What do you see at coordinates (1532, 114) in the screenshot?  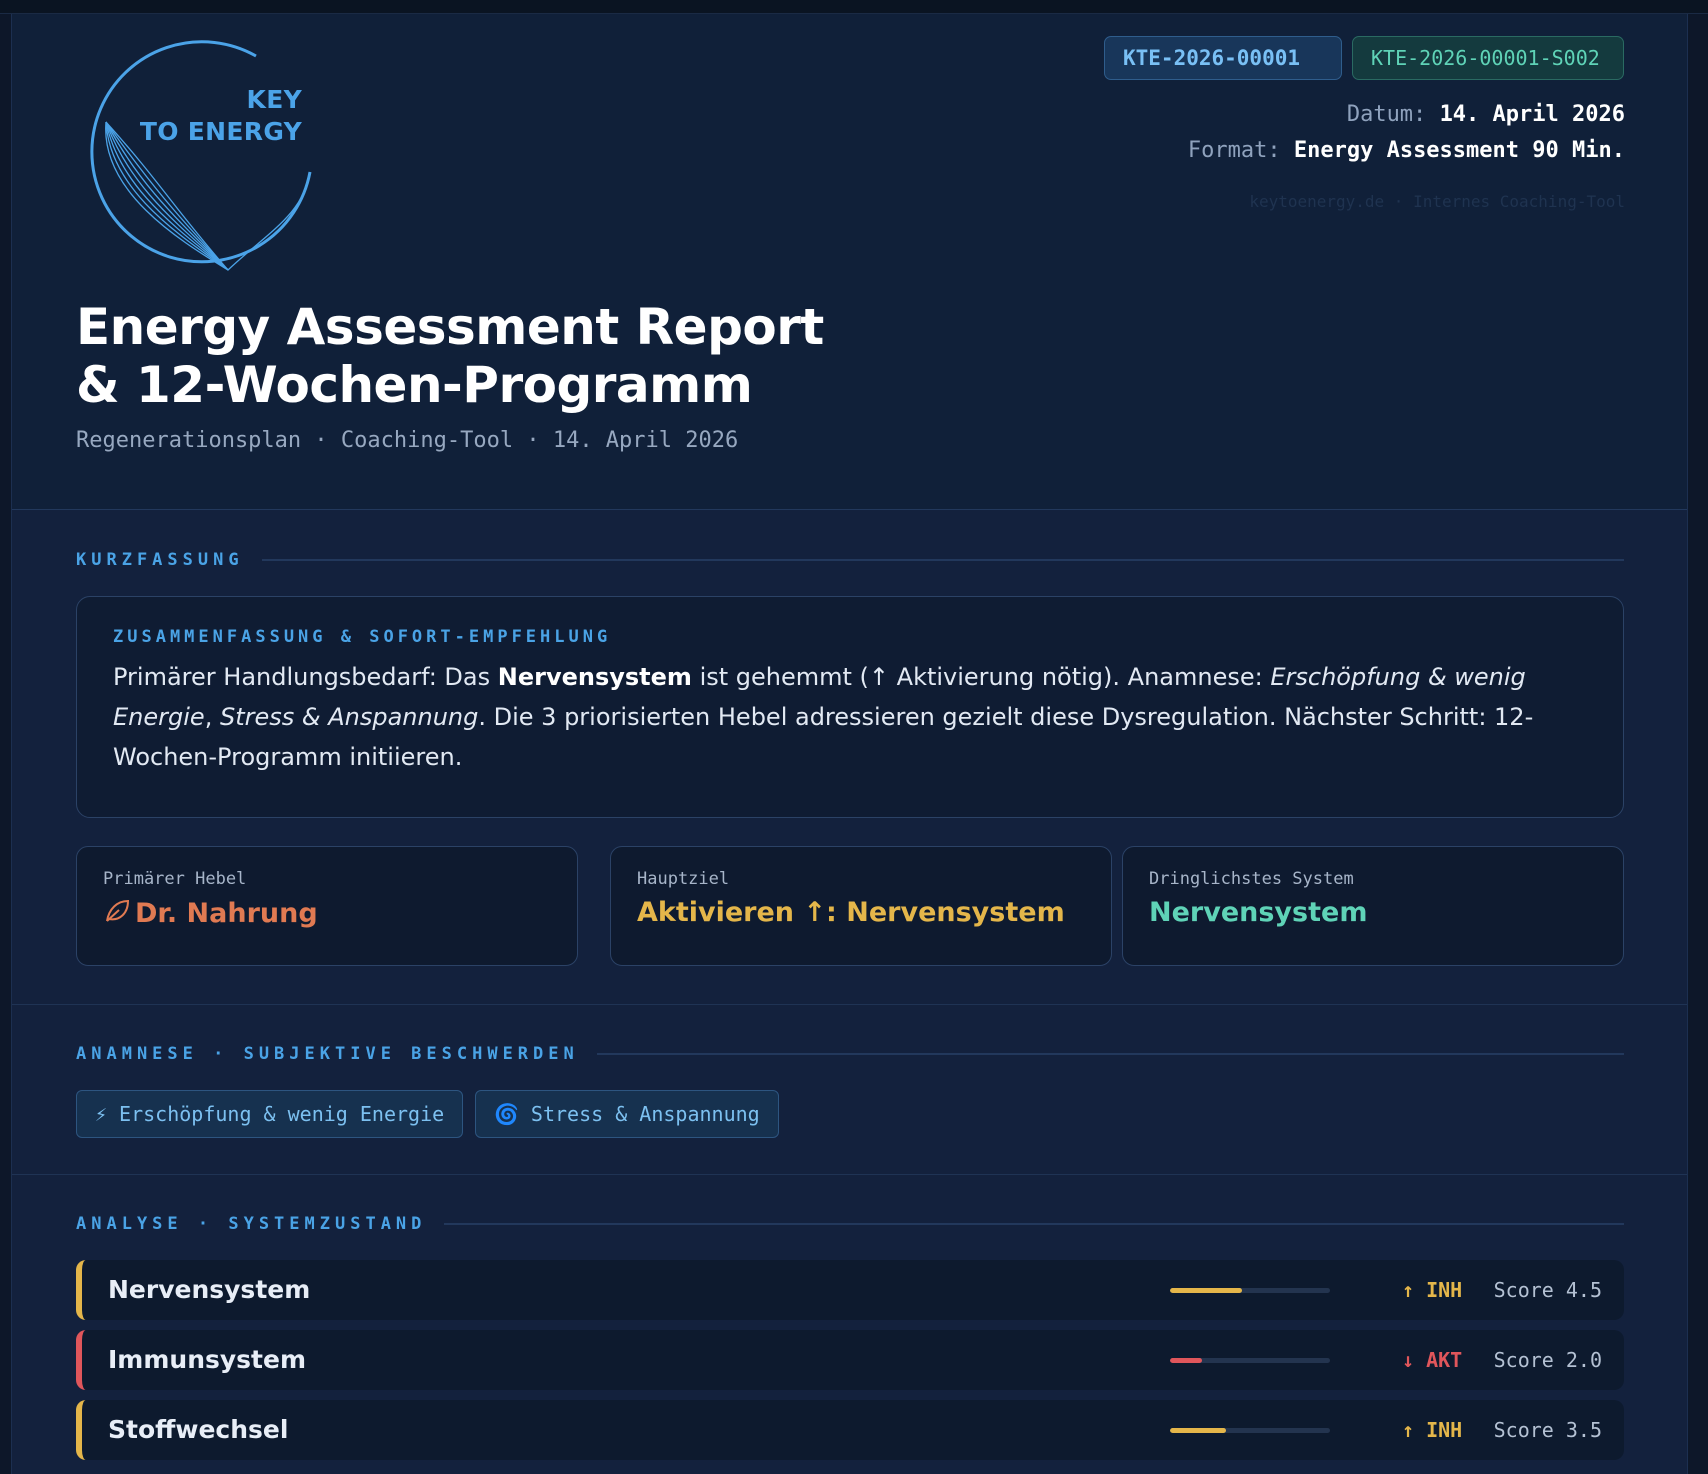 I see `meta-date-value: 14. April 2026` at bounding box center [1532, 114].